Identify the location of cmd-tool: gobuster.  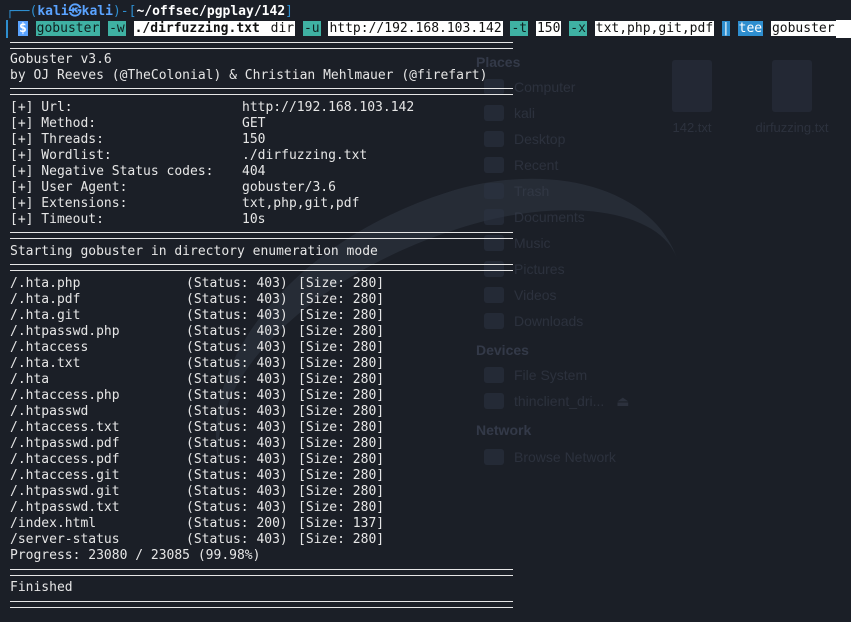
(68, 28).